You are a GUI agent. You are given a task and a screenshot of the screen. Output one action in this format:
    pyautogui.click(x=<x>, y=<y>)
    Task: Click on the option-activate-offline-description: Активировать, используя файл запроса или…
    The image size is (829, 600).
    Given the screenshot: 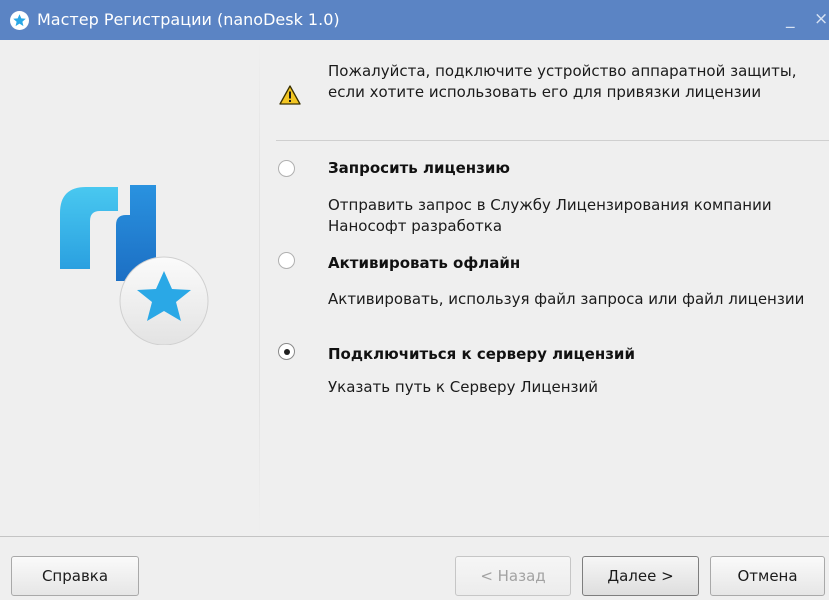 What is the action you would take?
    pyautogui.click(x=566, y=299)
    